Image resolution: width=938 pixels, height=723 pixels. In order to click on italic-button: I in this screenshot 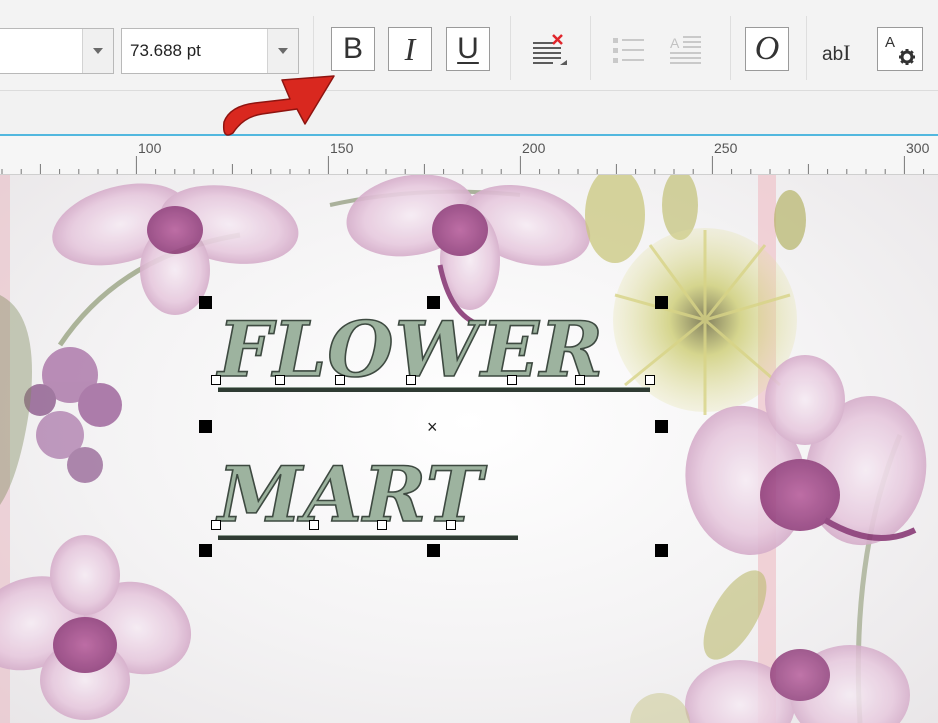, I will do `click(410, 49)`.